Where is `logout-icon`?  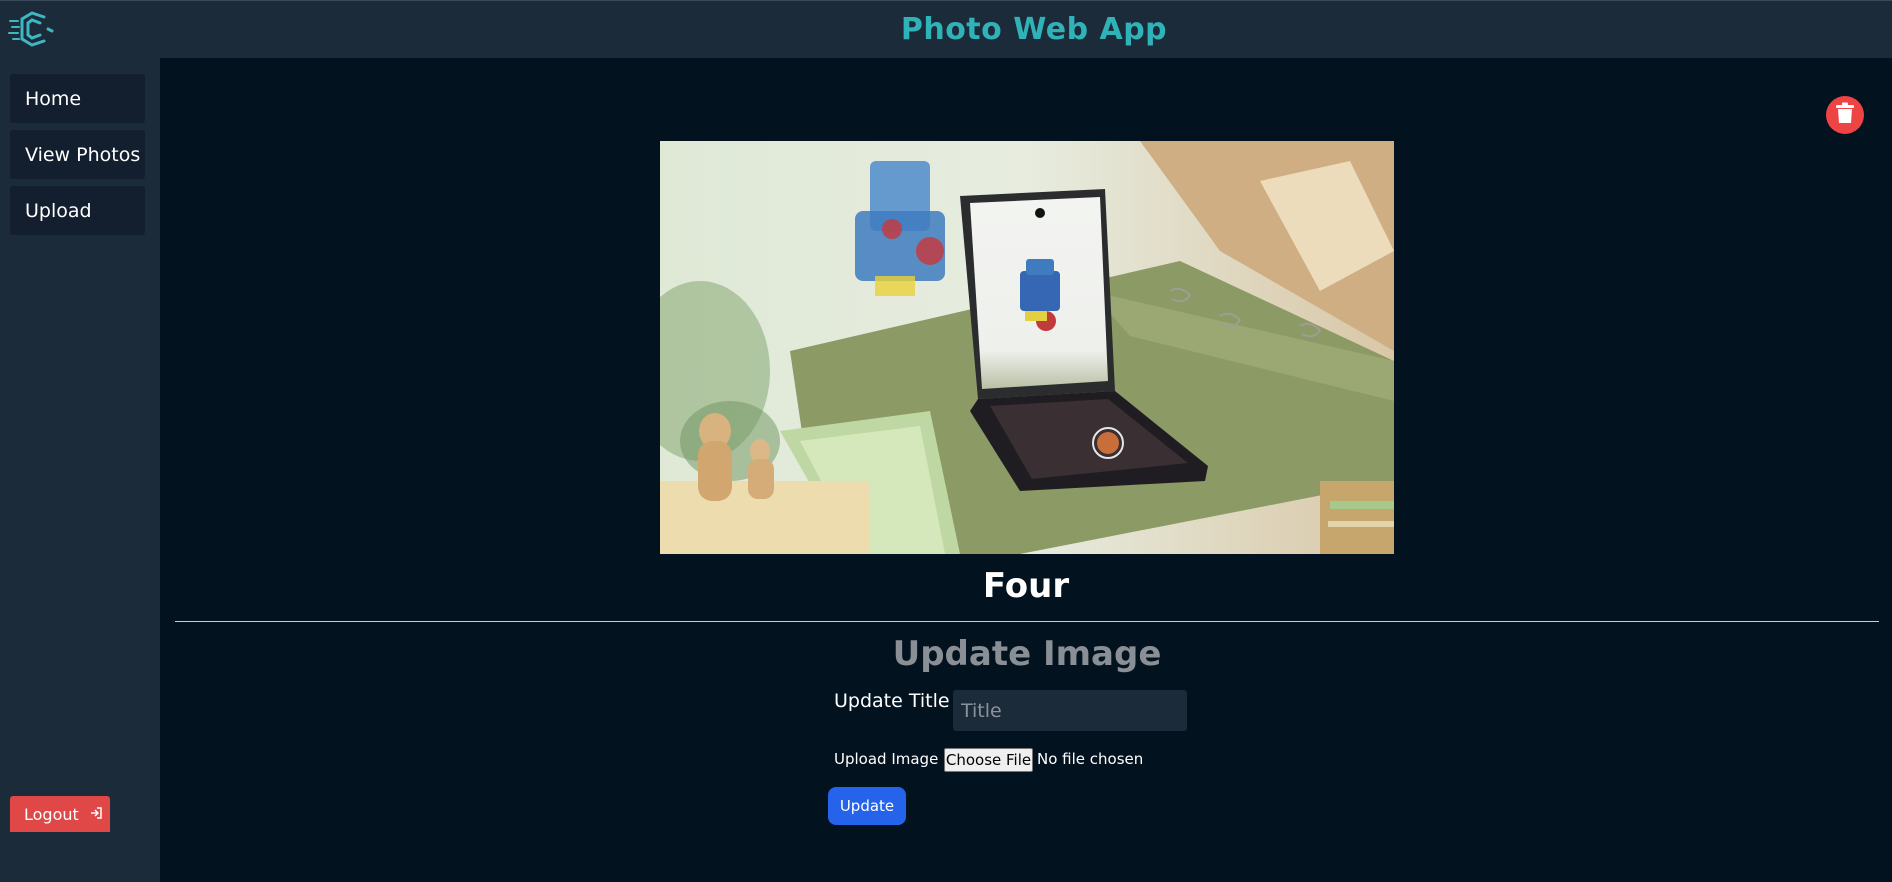
logout-icon is located at coordinates (96, 814).